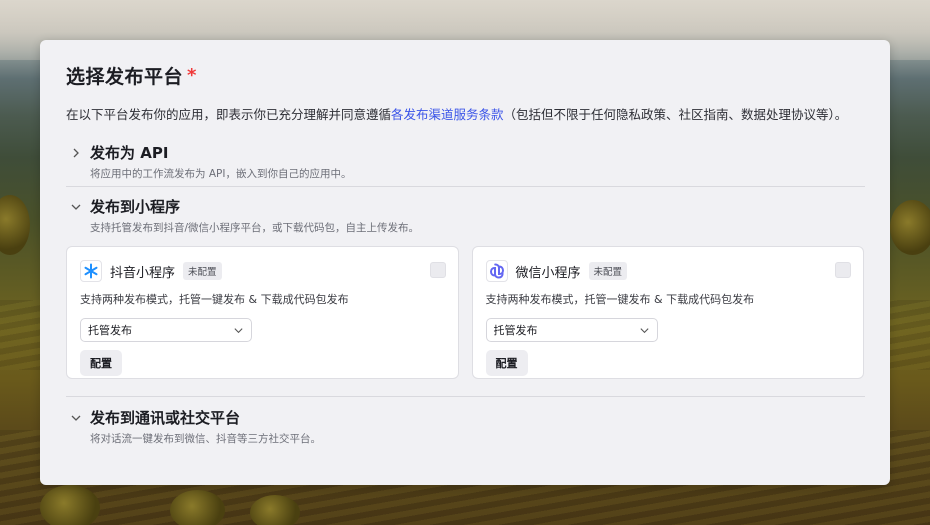 The height and width of the screenshot is (525, 930). Describe the element at coordinates (135, 207) in the screenshot. I see `section-title: 发布到小程序` at that location.